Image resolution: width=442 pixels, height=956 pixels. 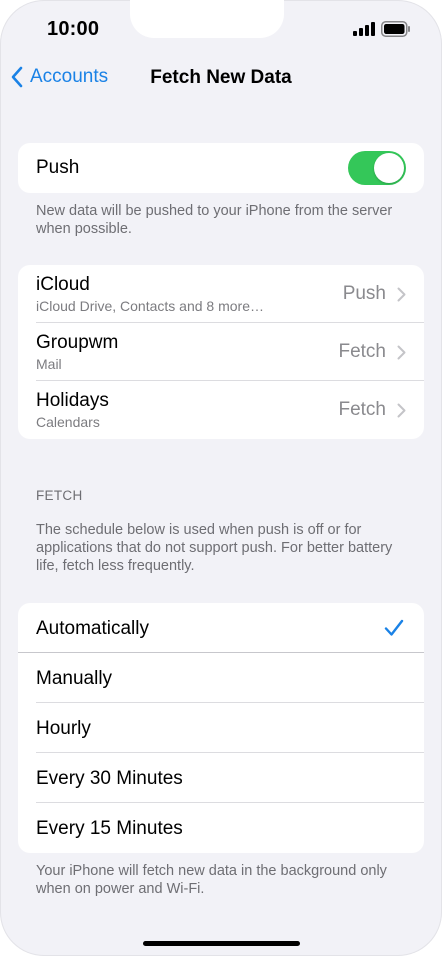 I want to click on option-label: Every 30 Minutes, so click(x=109, y=778).